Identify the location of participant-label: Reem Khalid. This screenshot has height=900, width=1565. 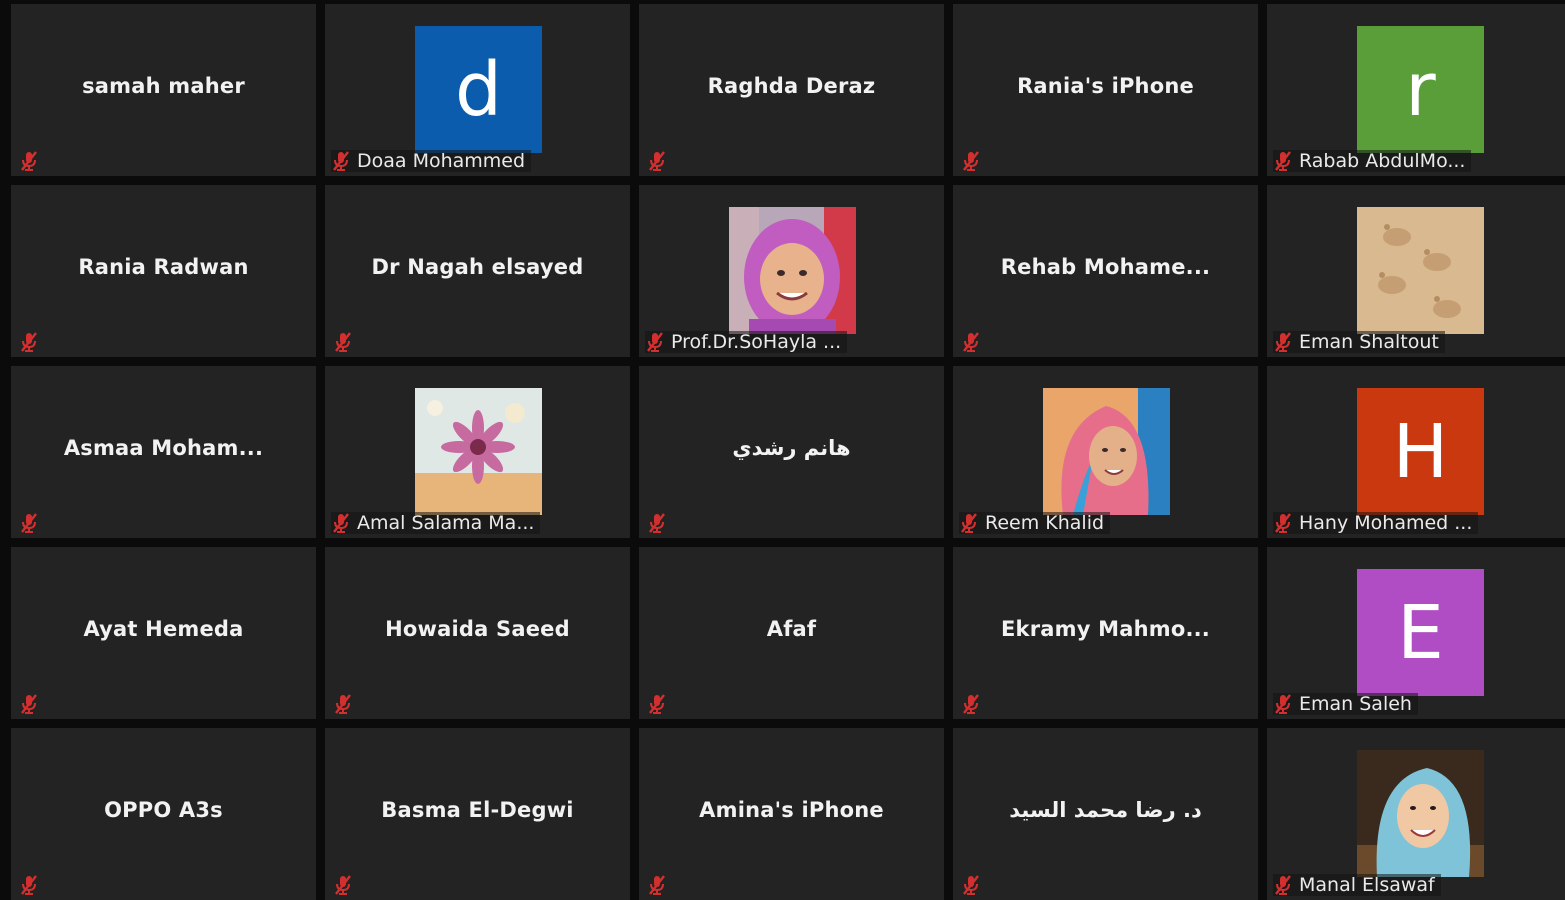
(1035, 523).